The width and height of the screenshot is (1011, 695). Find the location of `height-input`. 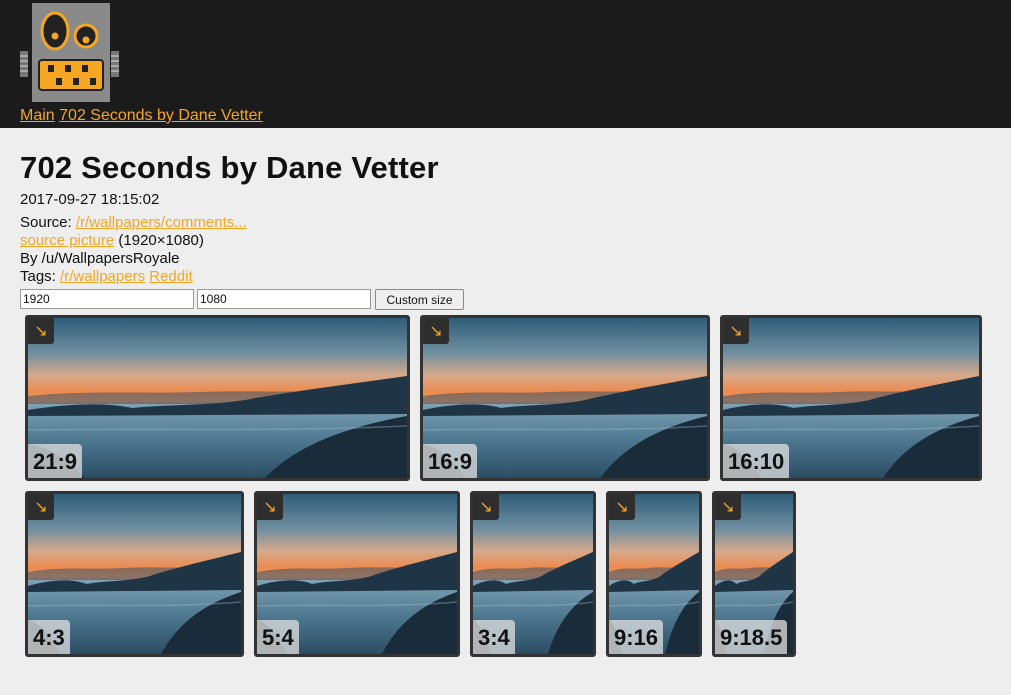

height-input is located at coordinates (284, 299).